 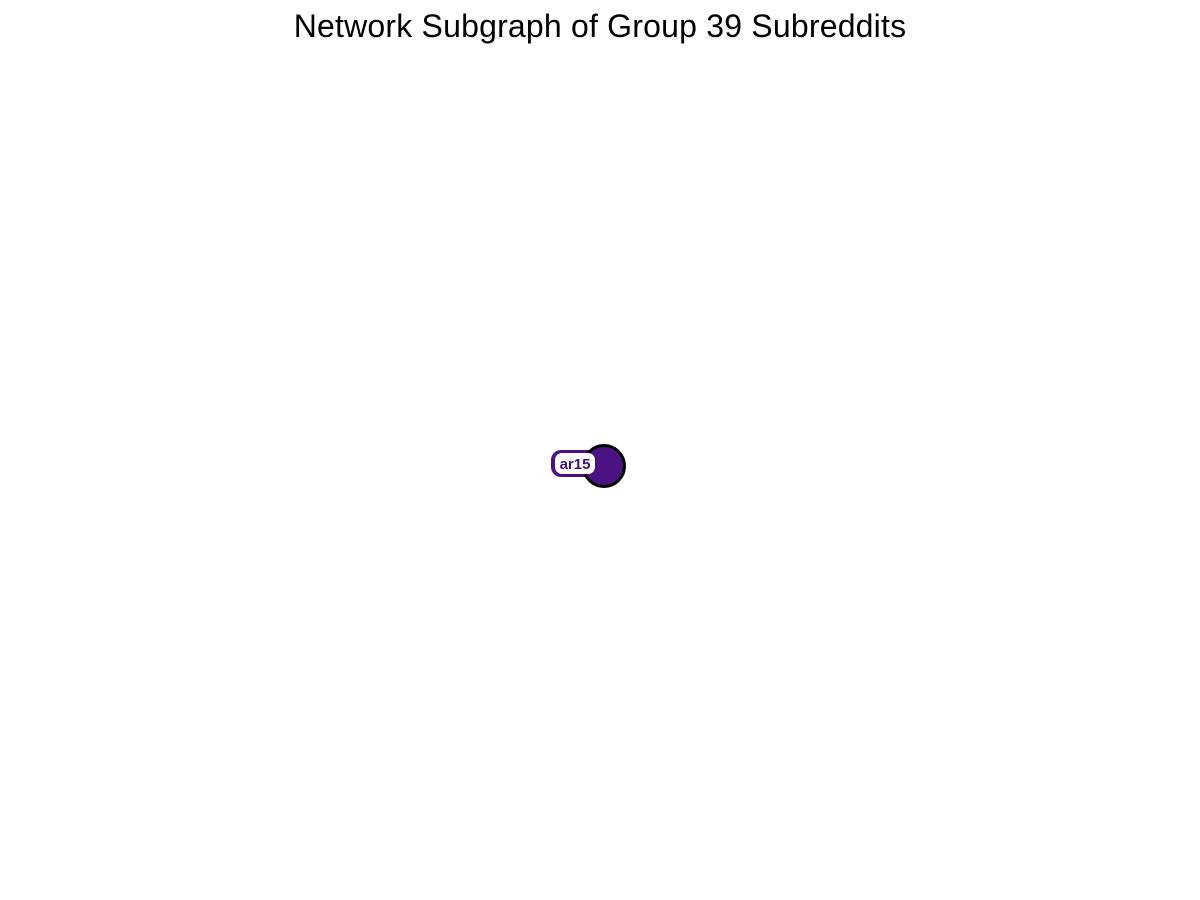 I want to click on graph-node-ar15: ar15, so click(x=588, y=466).